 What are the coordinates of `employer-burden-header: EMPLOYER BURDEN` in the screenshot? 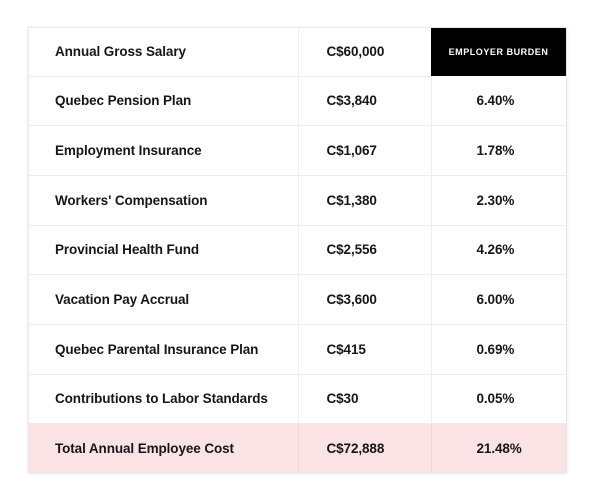 It's located at (498, 52).